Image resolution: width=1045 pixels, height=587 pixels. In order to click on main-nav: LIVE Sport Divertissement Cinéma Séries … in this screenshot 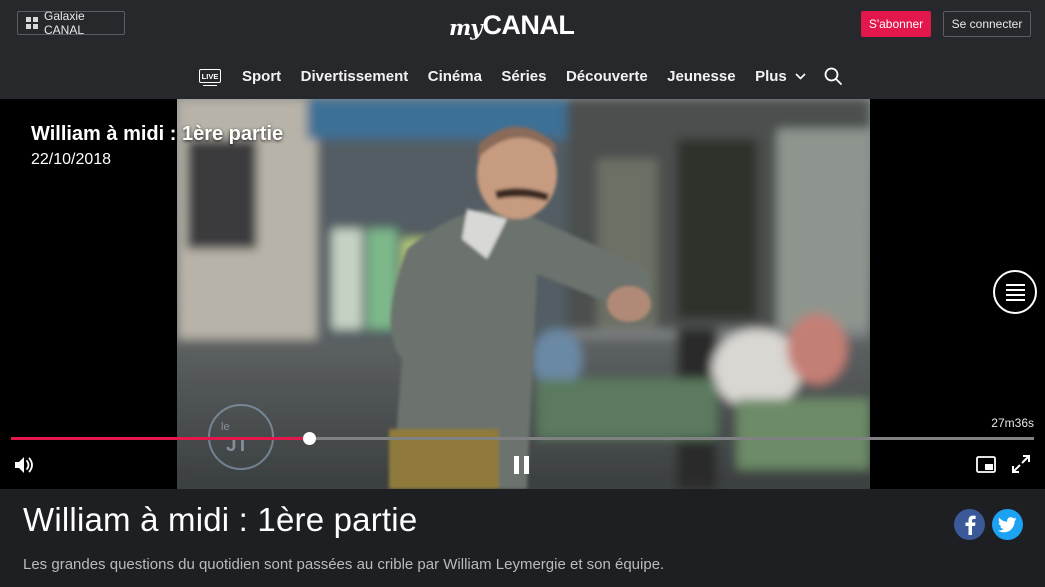, I will do `click(520, 76)`.